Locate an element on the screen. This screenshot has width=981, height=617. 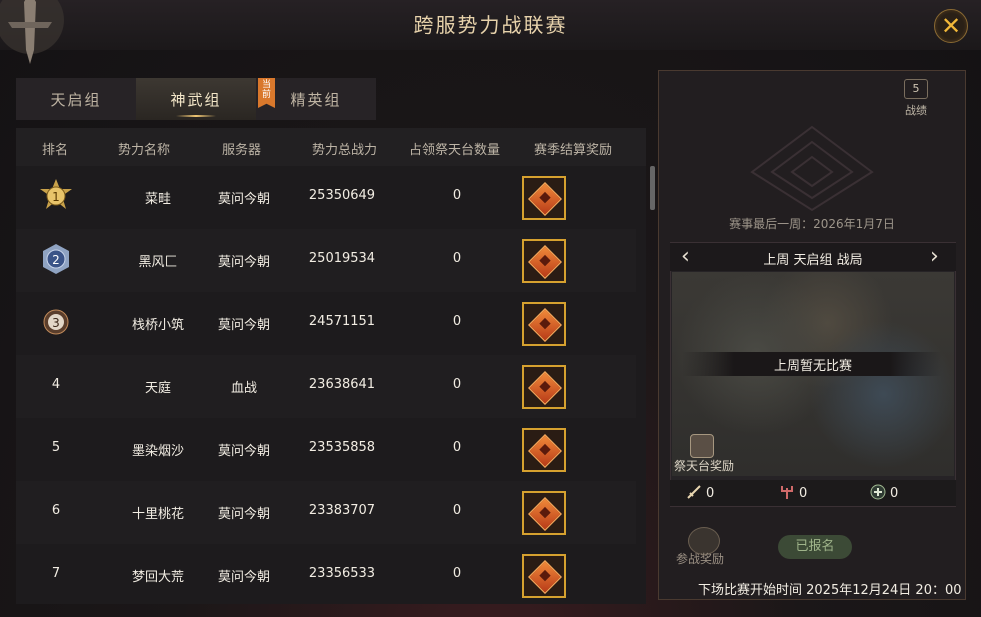
chest-icon is located at coordinates (702, 446).